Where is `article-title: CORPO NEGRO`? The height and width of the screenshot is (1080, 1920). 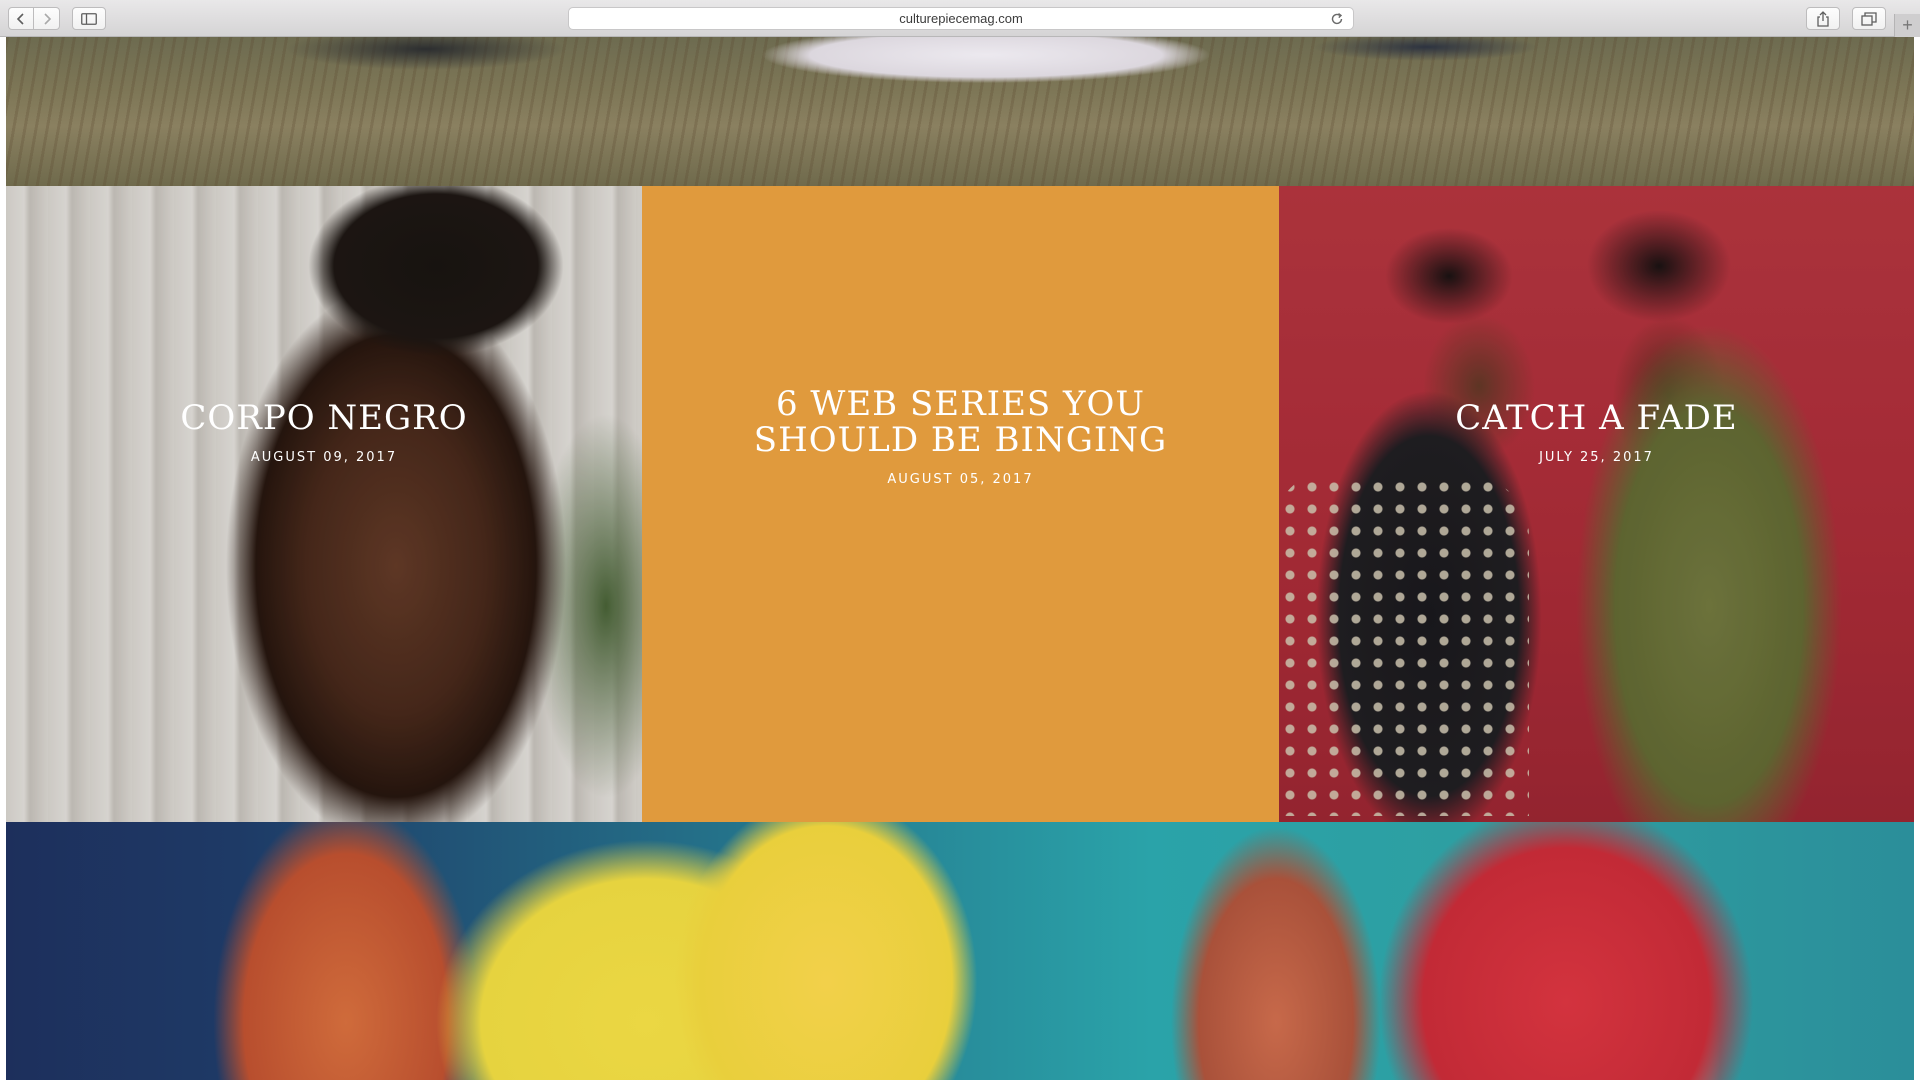 article-title: CORPO NEGRO is located at coordinates (324, 418).